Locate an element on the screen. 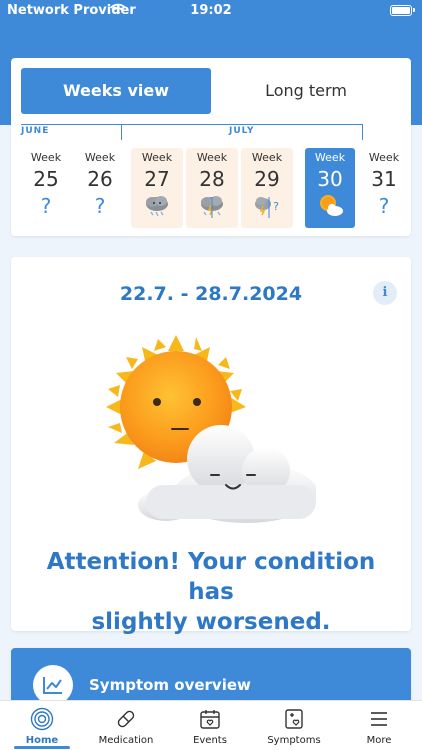 The height and width of the screenshot is (750, 422). tab-medication: Medication is located at coordinates (126, 725).